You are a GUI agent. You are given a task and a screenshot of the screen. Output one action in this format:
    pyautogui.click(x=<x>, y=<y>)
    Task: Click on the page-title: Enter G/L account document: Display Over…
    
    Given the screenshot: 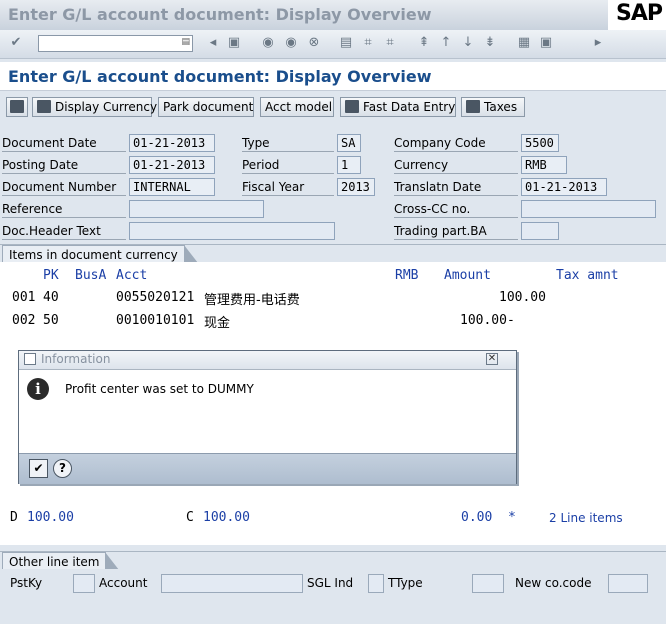 What is the action you would take?
    pyautogui.click(x=220, y=76)
    